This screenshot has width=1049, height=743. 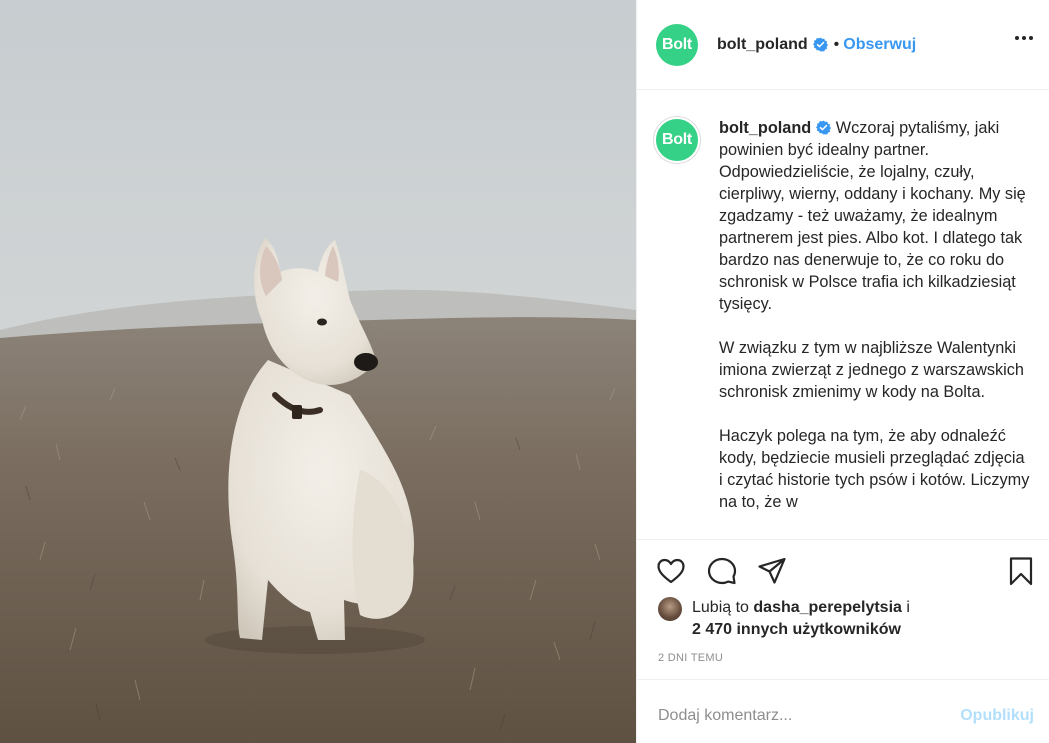 What do you see at coordinates (765, 128) in the screenshot?
I see `caption-username: bolt_poland` at bounding box center [765, 128].